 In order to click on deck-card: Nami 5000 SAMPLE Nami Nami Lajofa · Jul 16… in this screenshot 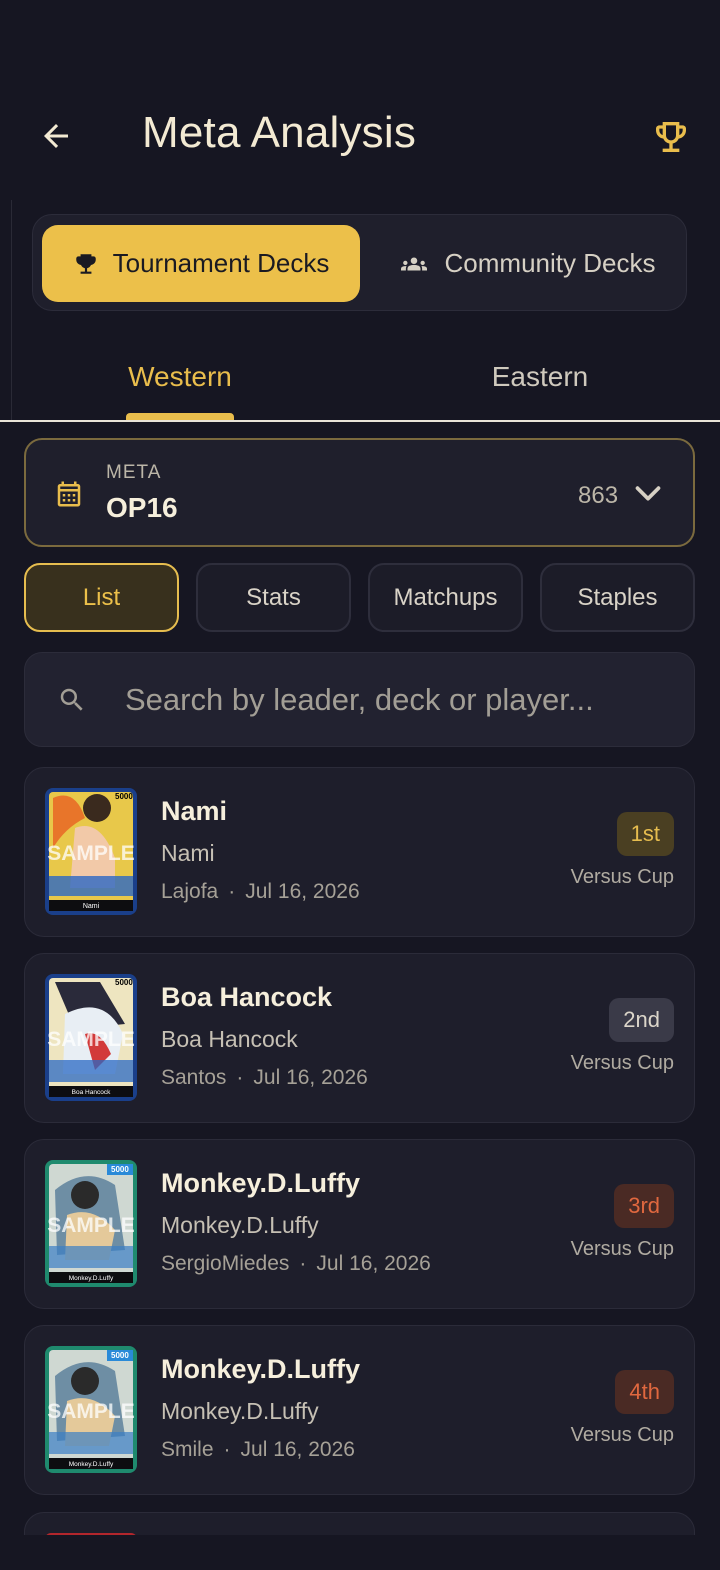, I will do `click(359, 852)`.